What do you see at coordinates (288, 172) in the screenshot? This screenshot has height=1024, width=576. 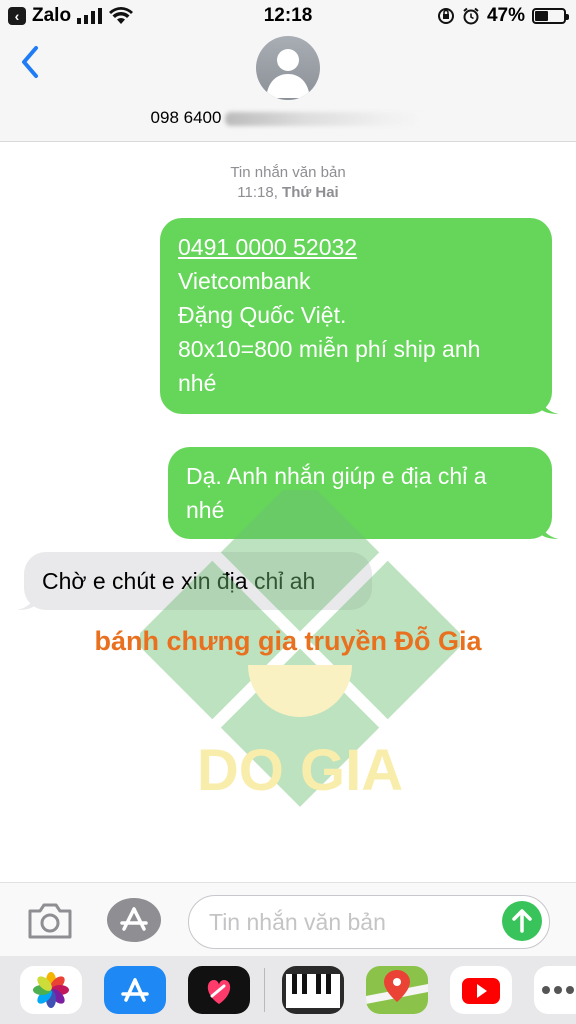 I see `message-type-label: Tin nhắn văn bản` at bounding box center [288, 172].